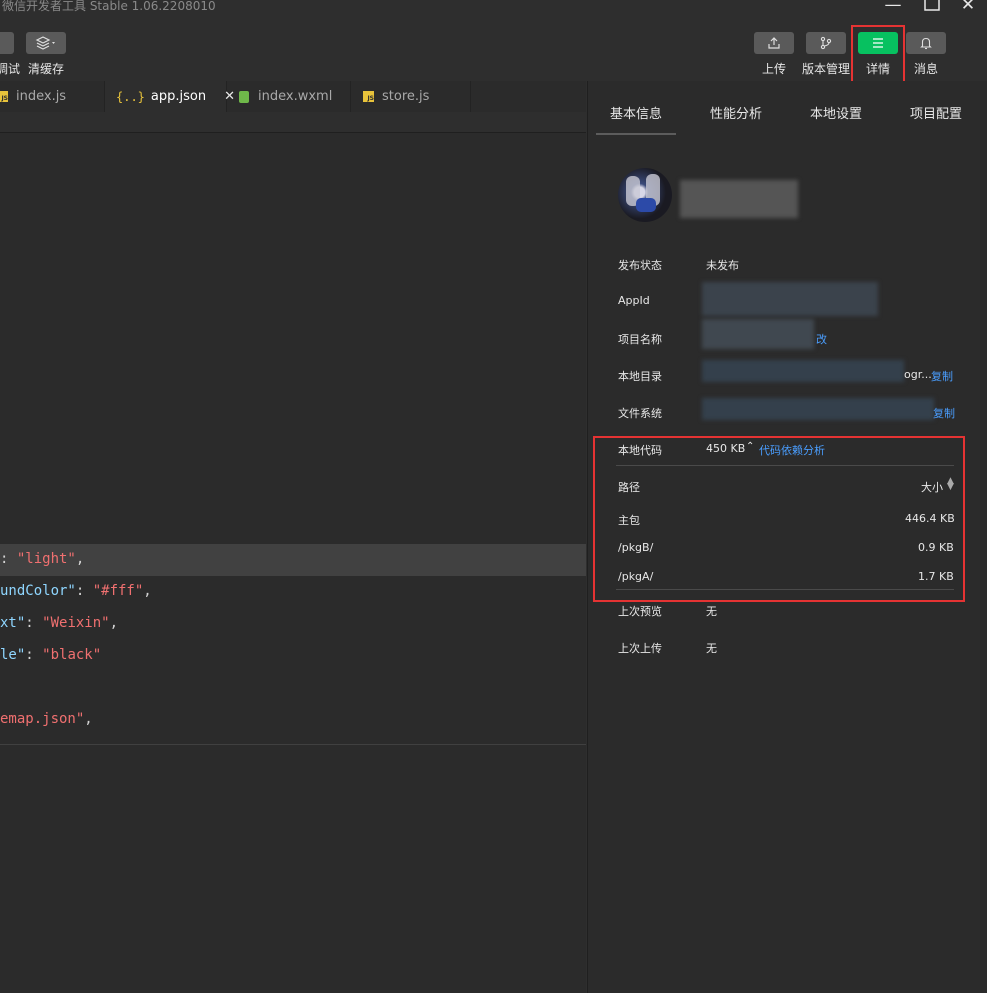 The image size is (987, 993). What do you see at coordinates (758, 334) in the screenshot?
I see `project-name-redacted` at bounding box center [758, 334].